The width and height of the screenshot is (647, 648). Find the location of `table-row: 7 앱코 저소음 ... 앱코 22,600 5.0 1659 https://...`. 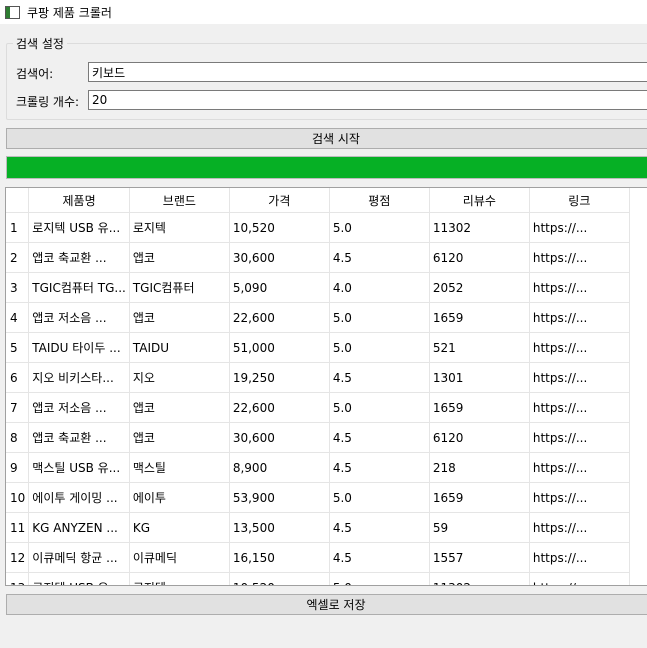

table-row: 7 앱코 저소음 ... 앱코 22,600 5.0 1659 https://... is located at coordinates (318, 407).